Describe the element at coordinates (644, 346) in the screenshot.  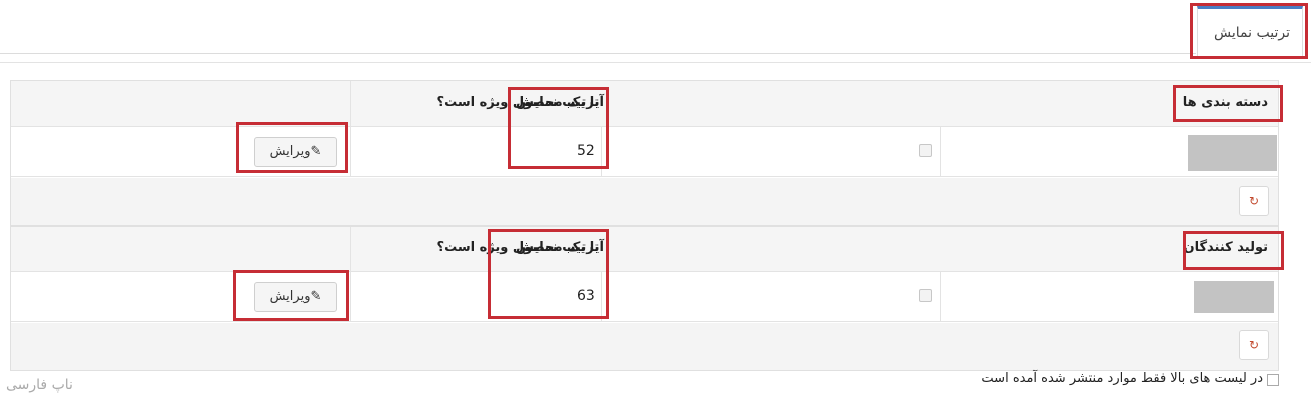
I see `manufacturers-footer: ↻` at that location.